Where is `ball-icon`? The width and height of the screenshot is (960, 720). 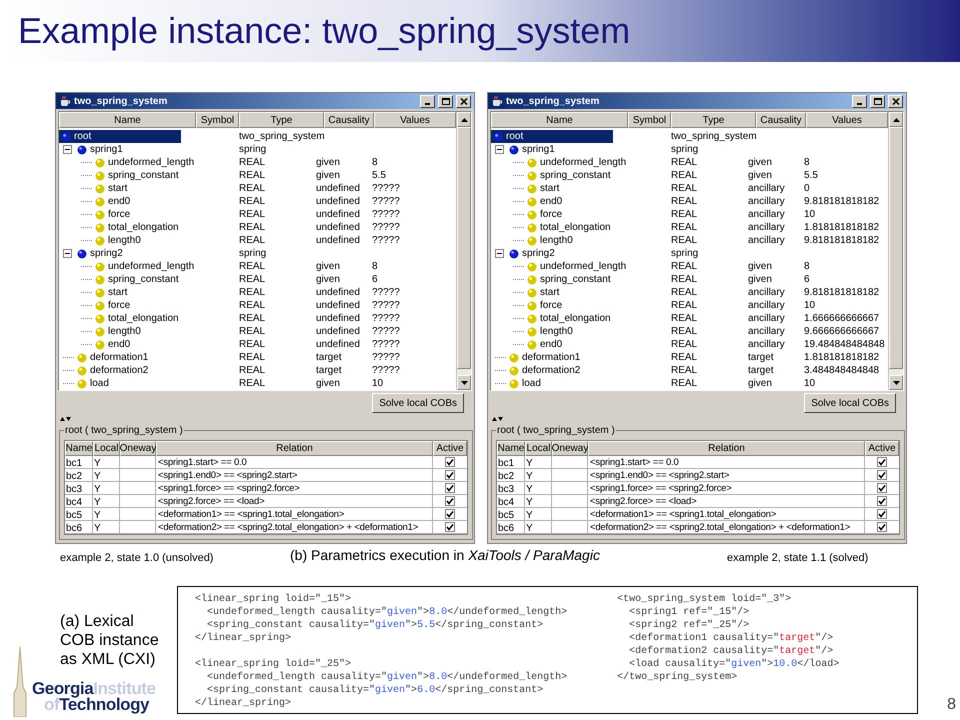
ball-icon is located at coordinates (66, 137).